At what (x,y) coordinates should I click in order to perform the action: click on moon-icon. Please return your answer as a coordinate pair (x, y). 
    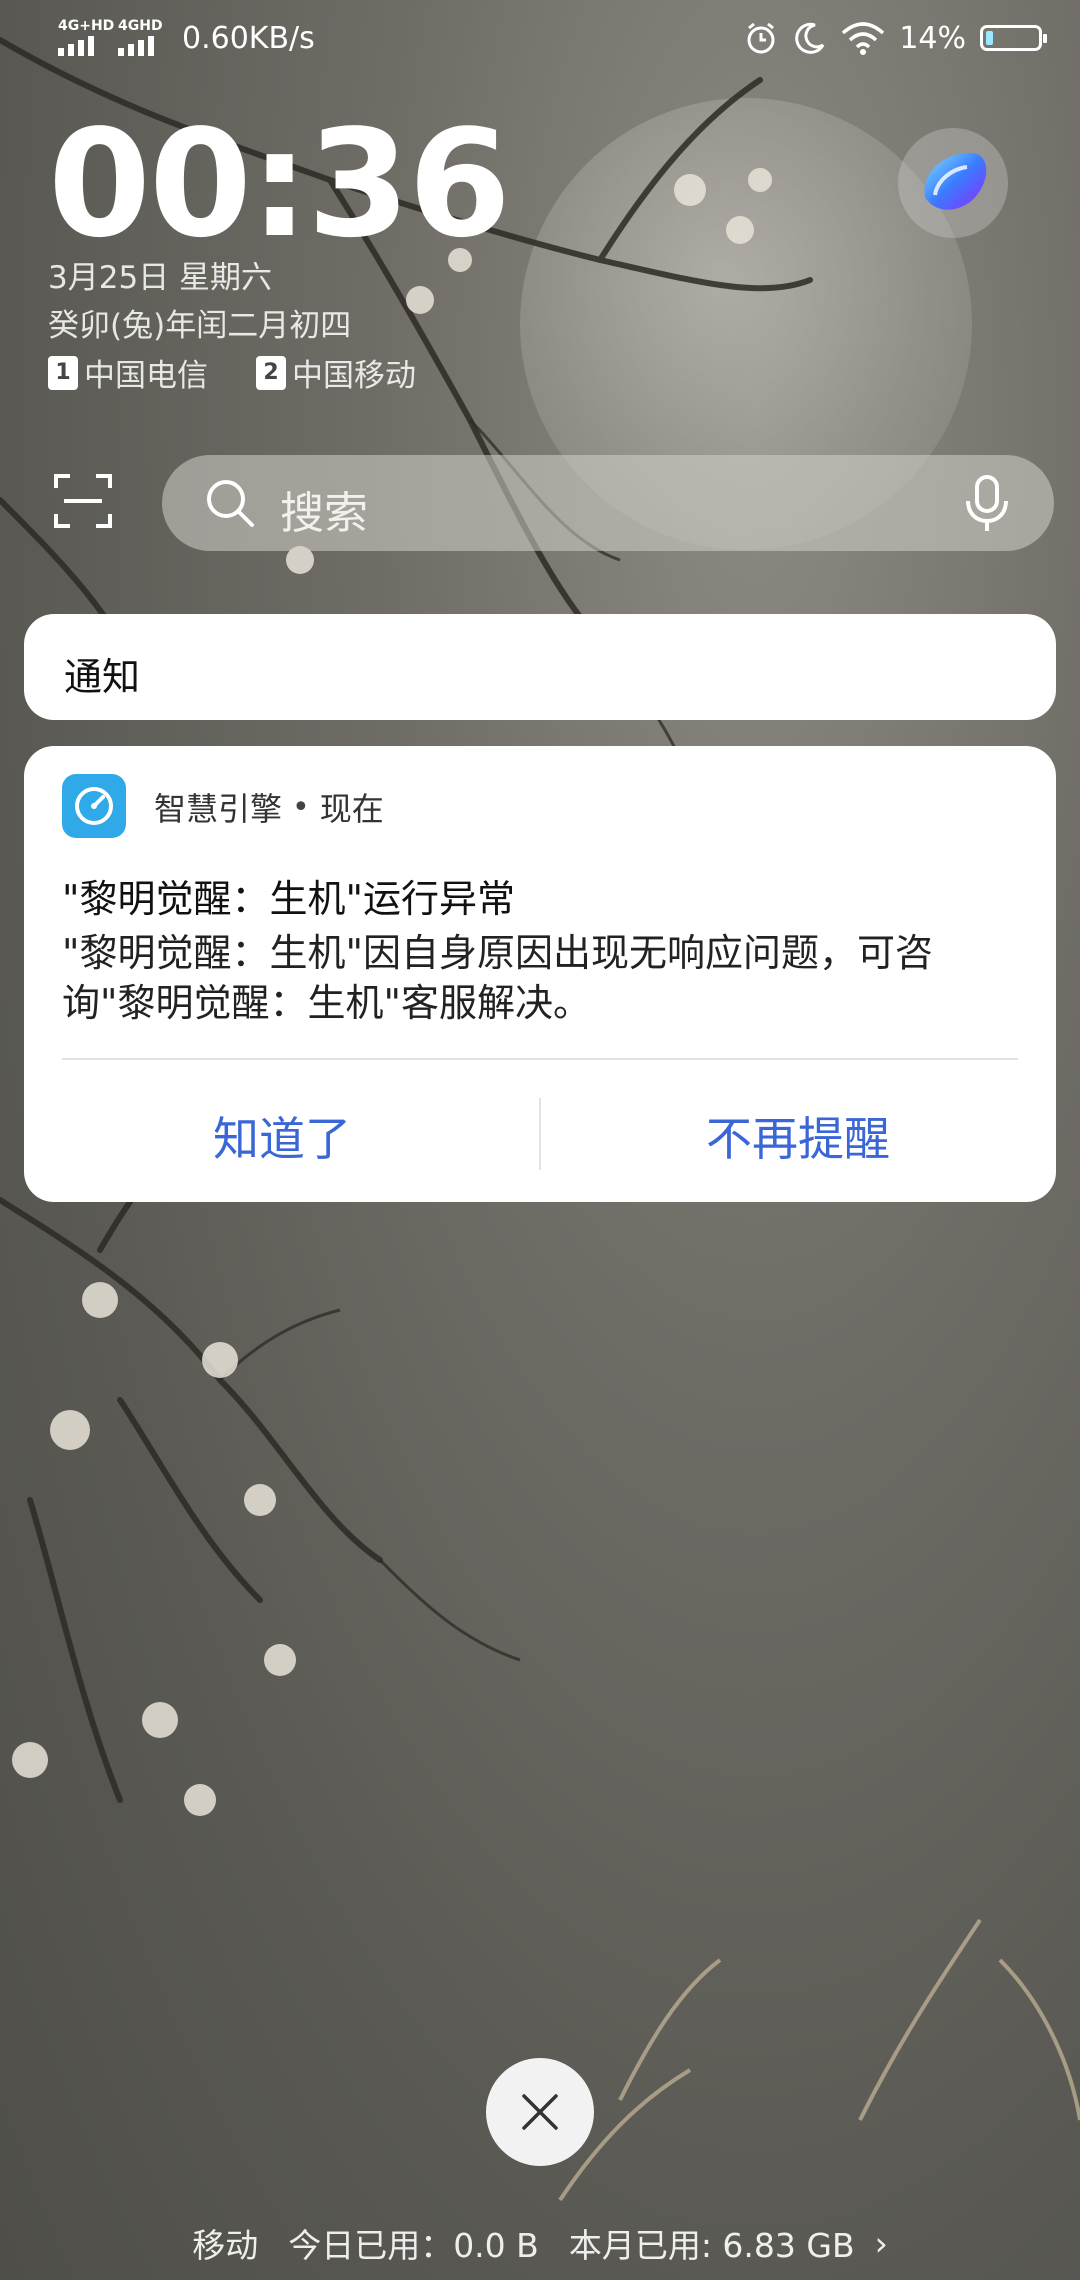
    Looking at the image, I should click on (810, 38).